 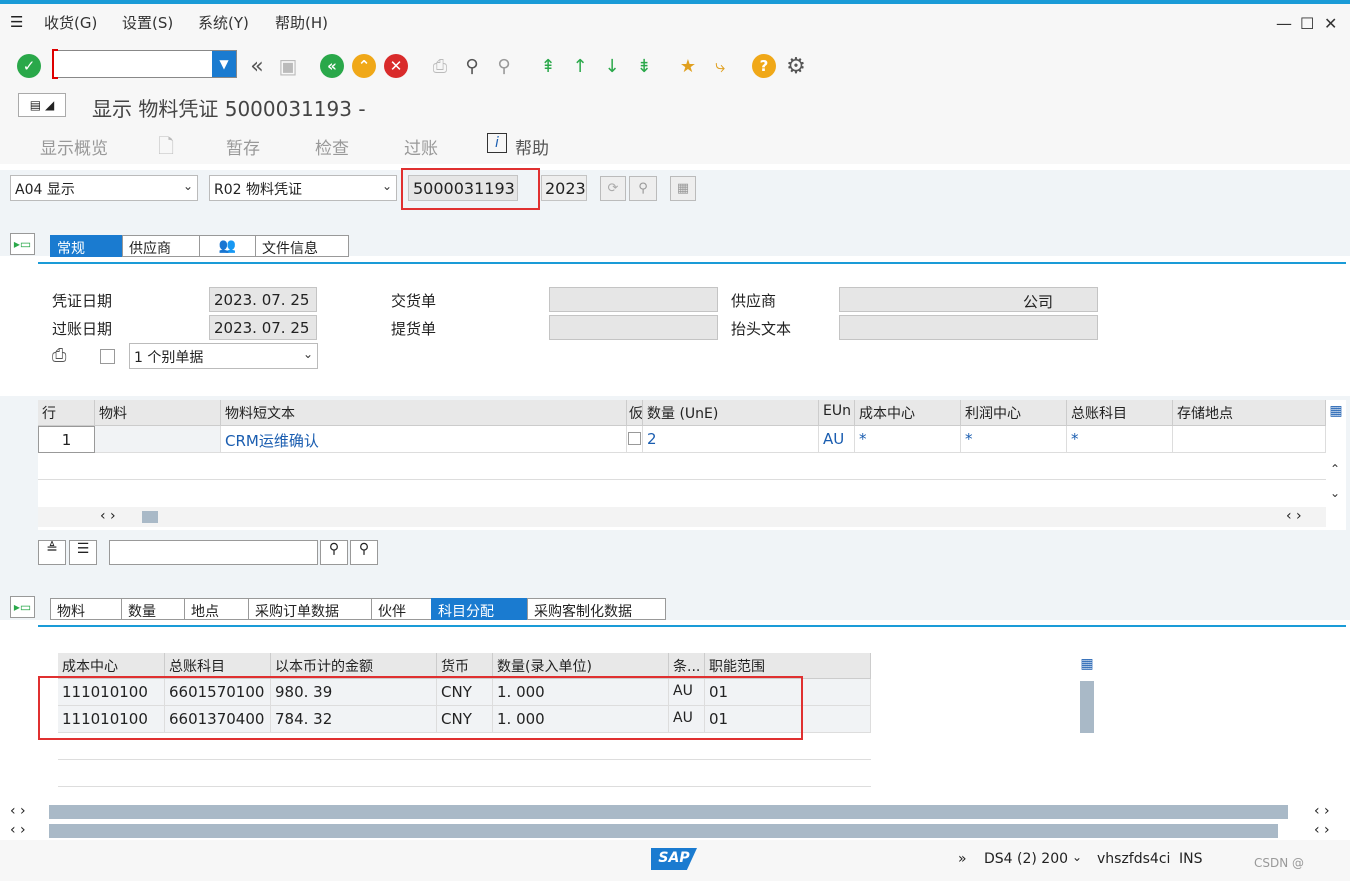 What do you see at coordinates (332, 66) in the screenshot?
I see `back-button: «` at bounding box center [332, 66].